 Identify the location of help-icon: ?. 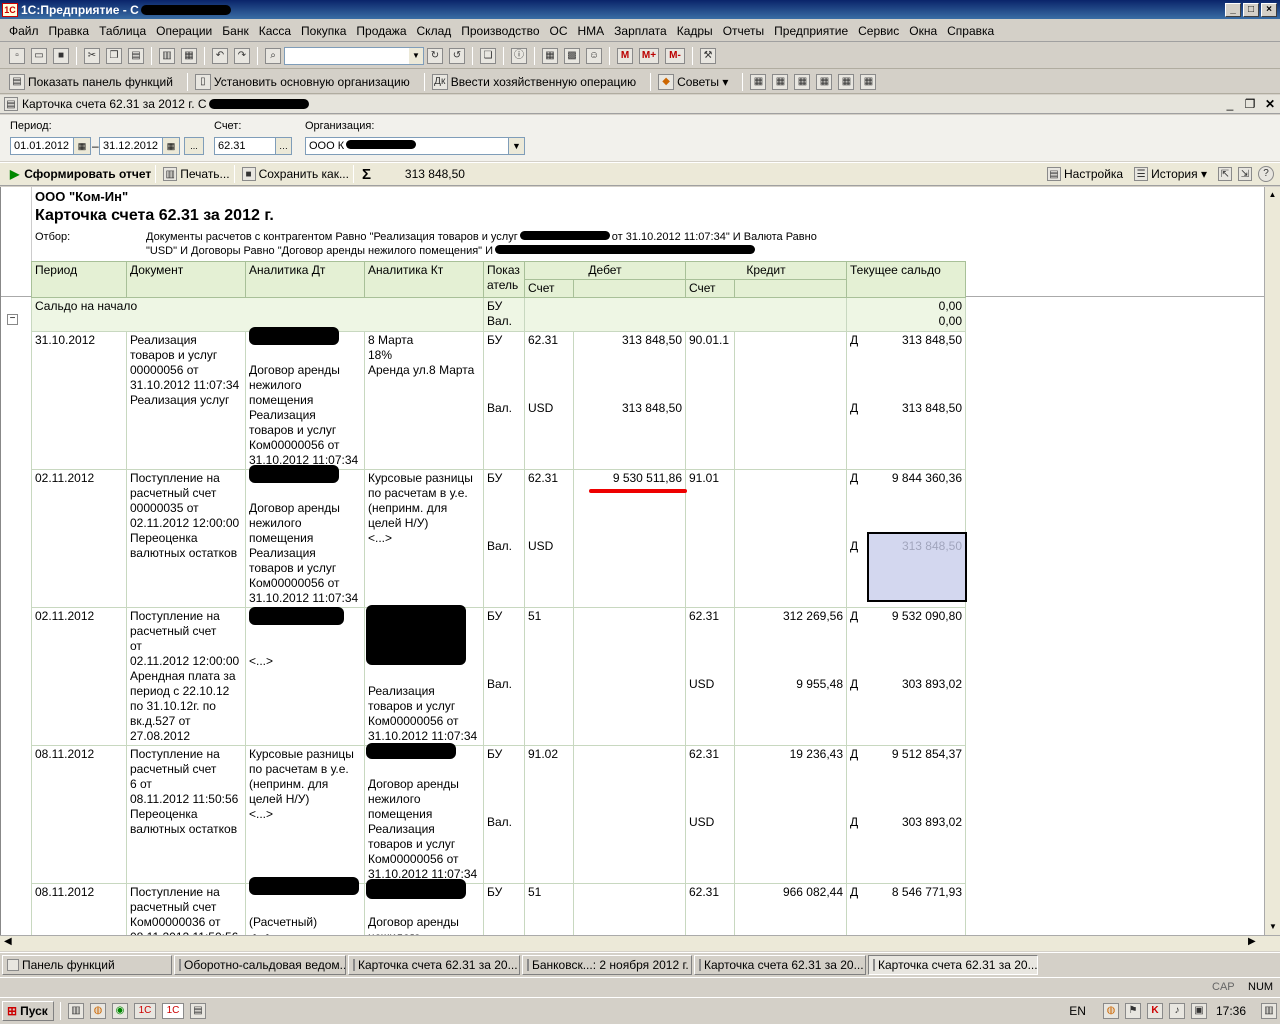
(1266, 174).